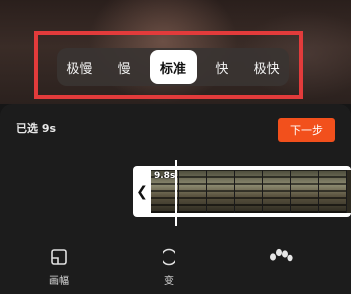 This screenshot has width=351, height=294. What do you see at coordinates (59, 267) in the screenshot?
I see `tool-aspect-ratio: 画幅` at bounding box center [59, 267].